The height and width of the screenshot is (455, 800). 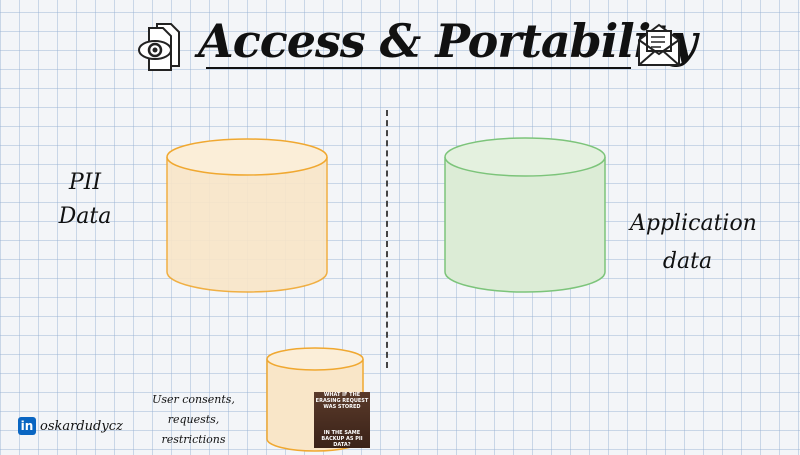 What do you see at coordinates (85, 182) in the screenshot?
I see `pii-label-line1: PII` at bounding box center [85, 182].